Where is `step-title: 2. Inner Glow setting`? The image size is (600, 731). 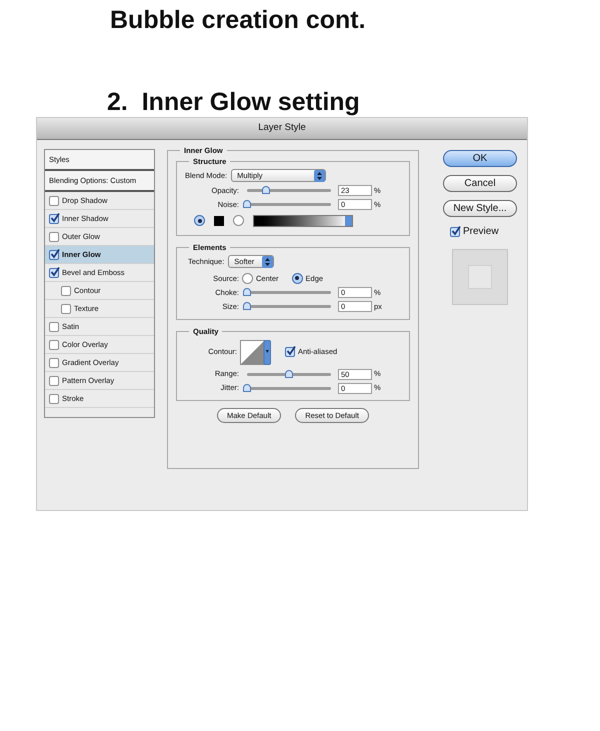 step-title: 2. Inner Glow setting is located at coordinates (234, 102).